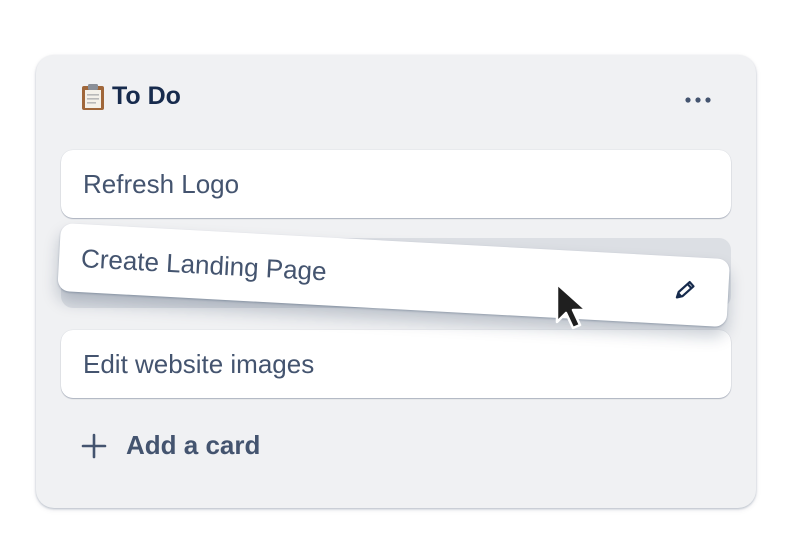 This screenshot has height=560, width=790. I want to click on plus-icon, so click(94, 446).